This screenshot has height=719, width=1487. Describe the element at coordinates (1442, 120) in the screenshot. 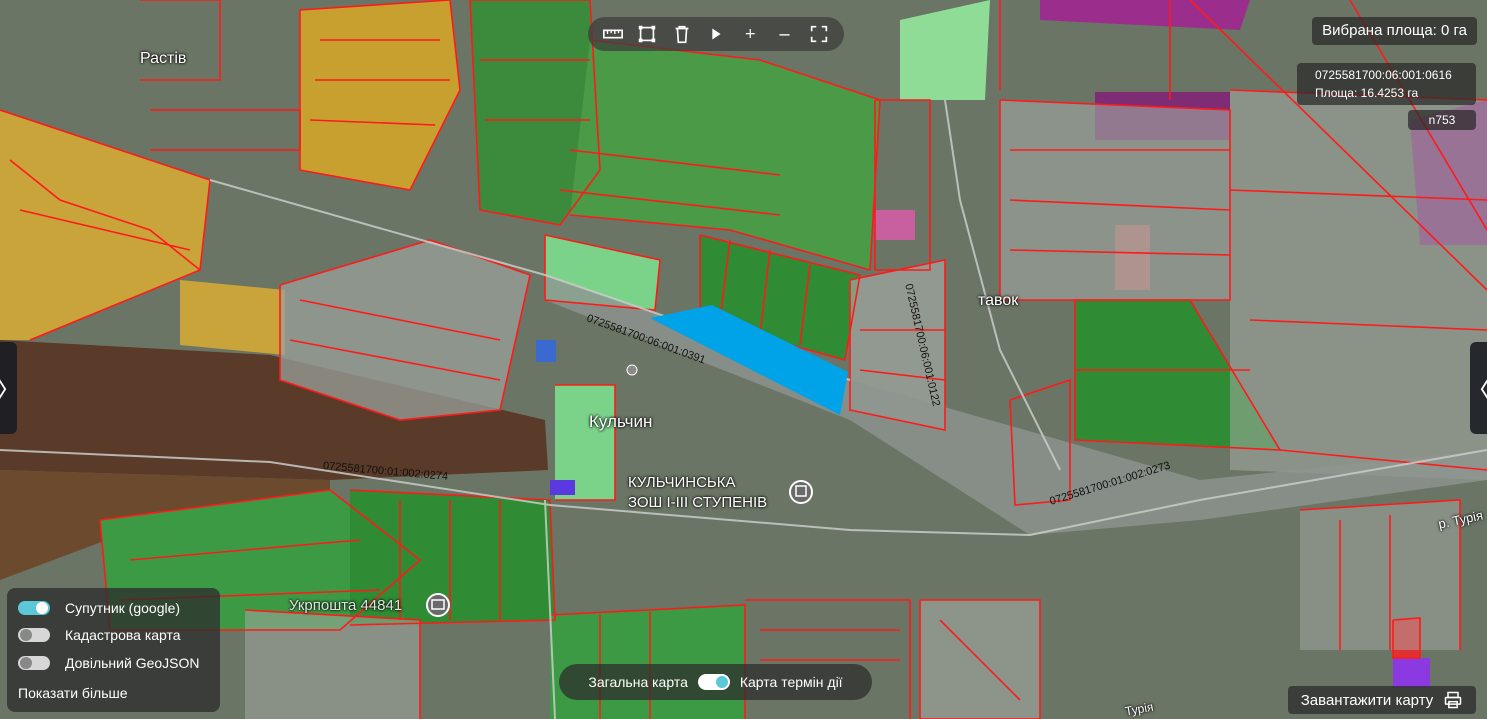

I see `parcel-id-badge: n753` at that location.